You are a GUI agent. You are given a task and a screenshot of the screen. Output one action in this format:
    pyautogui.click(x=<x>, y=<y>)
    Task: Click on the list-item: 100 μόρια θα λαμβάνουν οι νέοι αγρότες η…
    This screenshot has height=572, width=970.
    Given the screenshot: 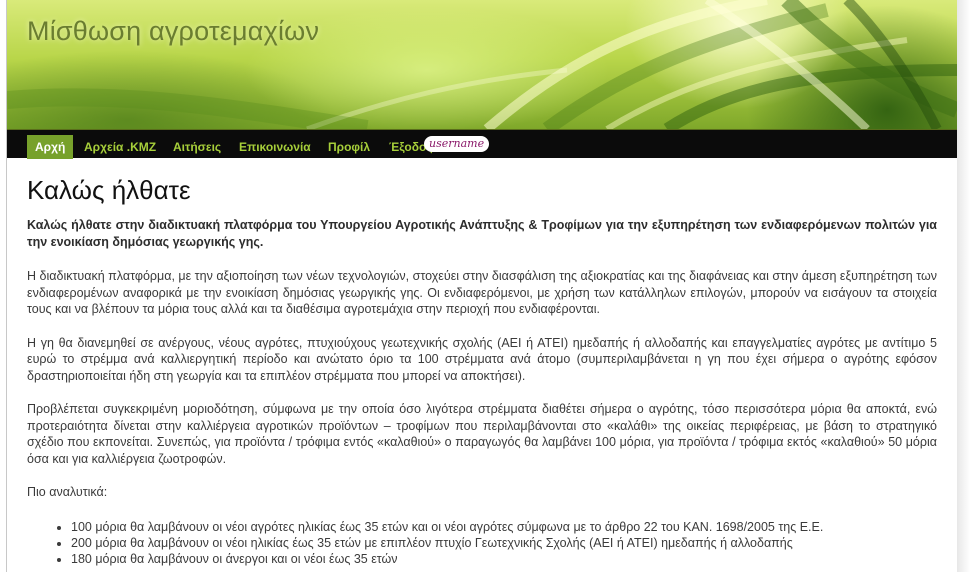 What is the action you would take?
    pyautogui.click(x=504, y=527)
    